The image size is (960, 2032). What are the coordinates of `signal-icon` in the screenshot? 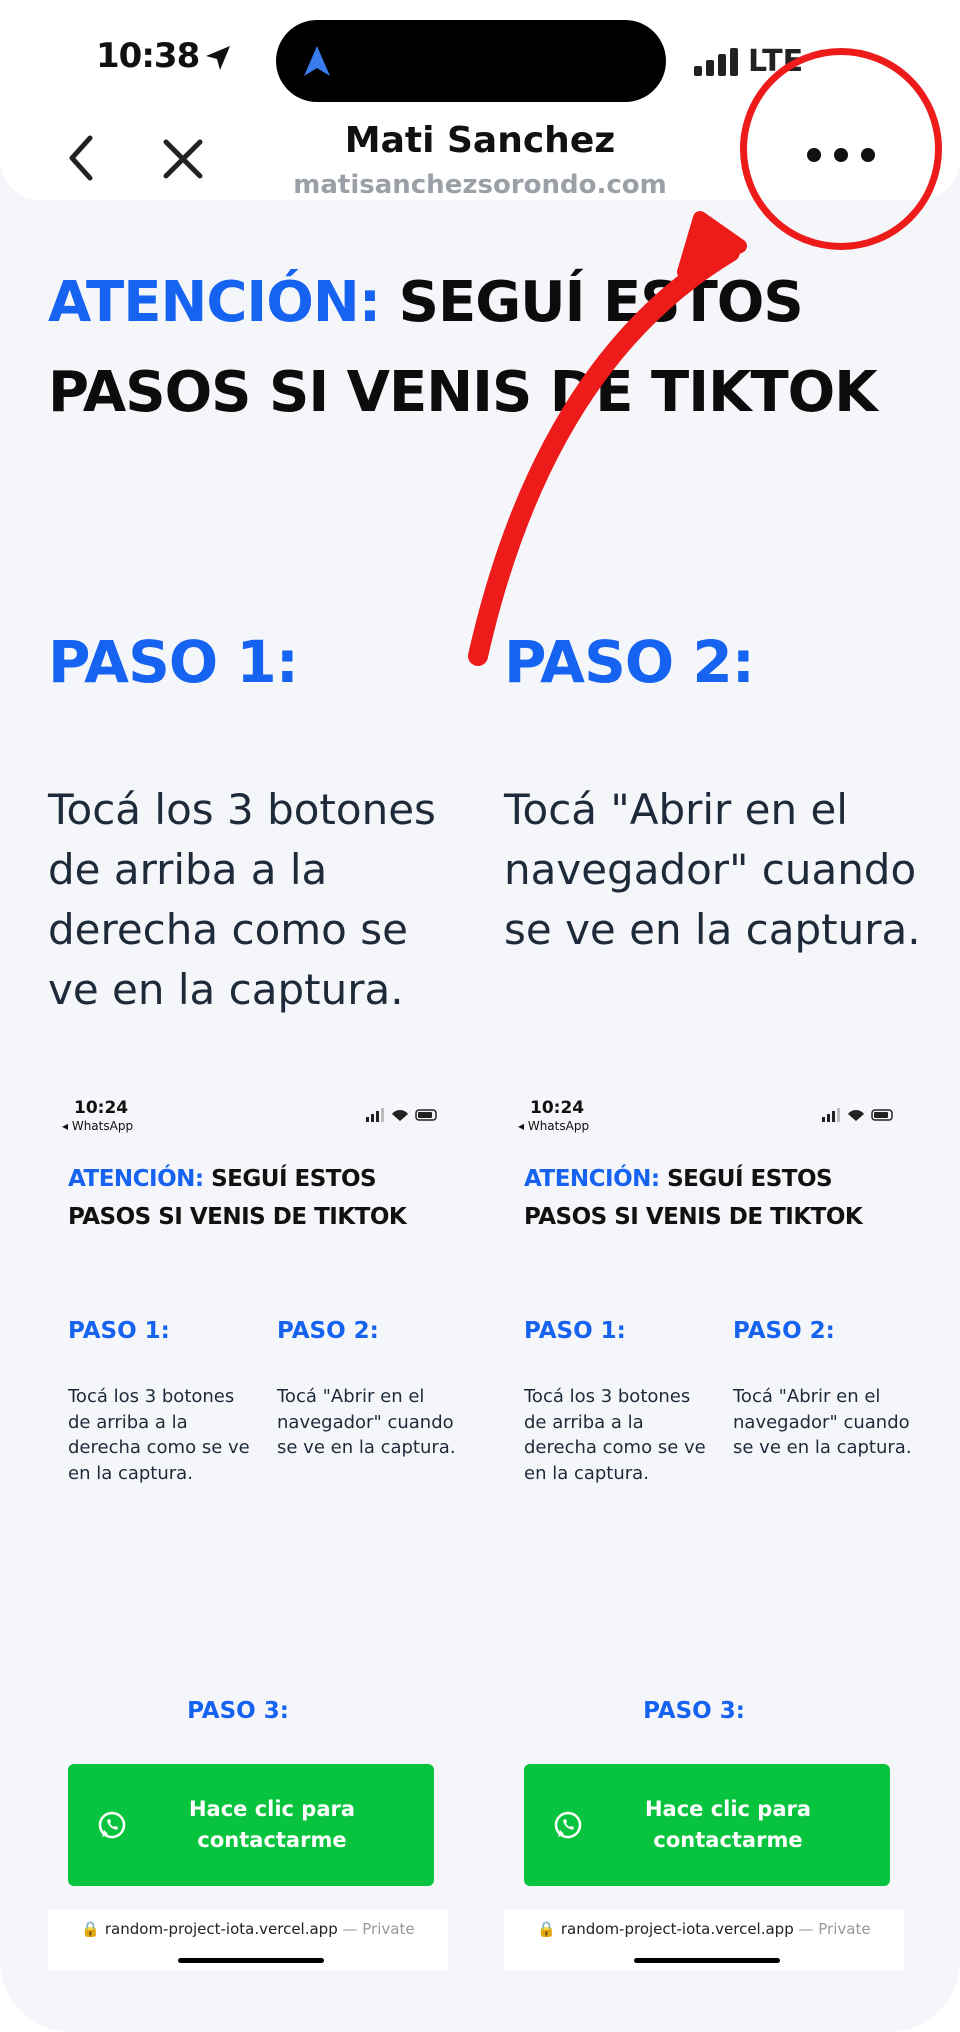 It's located at (716, 62).